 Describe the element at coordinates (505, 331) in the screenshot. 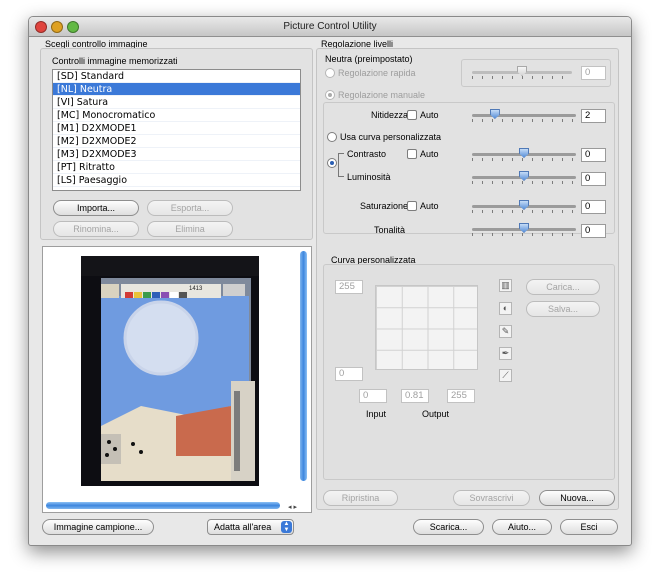

I see `eyedropper-icon: ✎` at that location.